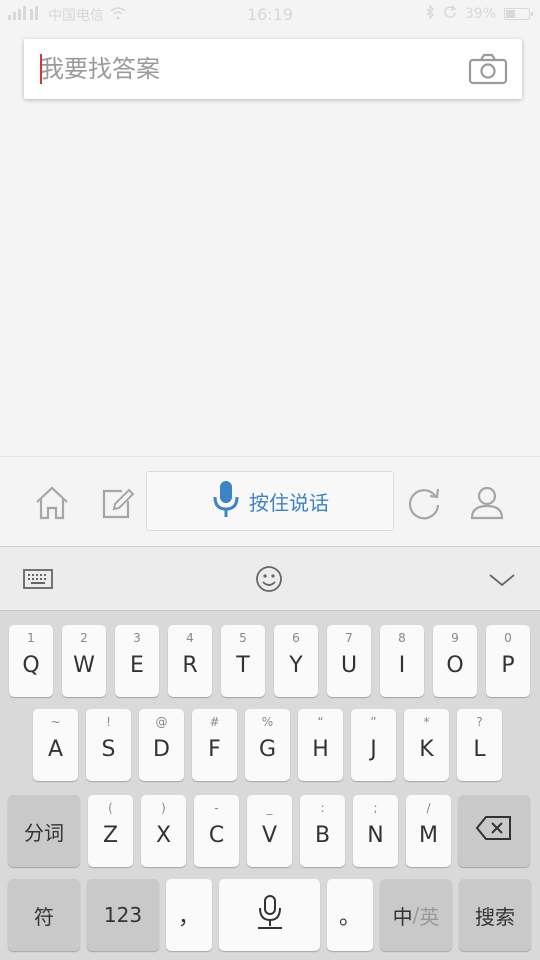 The height and width of the screenshot is (960, 540). I want to click on hold-to-talk-button: 按住说话, so click(270, 501).